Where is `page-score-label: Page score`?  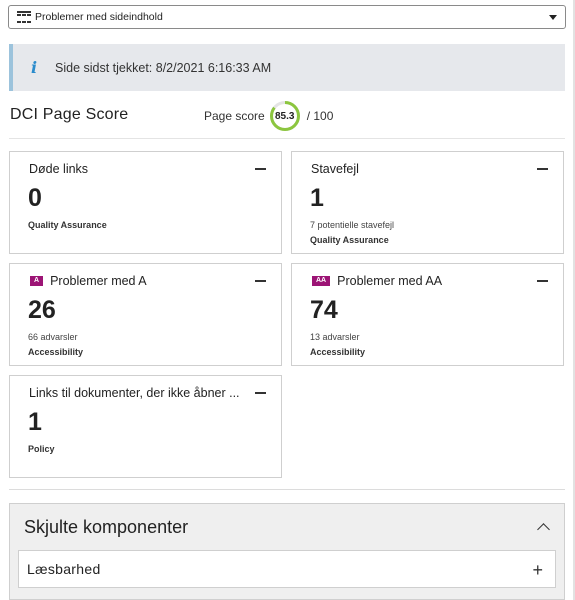
page-score-label: Page score is located at coordinates (234, 116).